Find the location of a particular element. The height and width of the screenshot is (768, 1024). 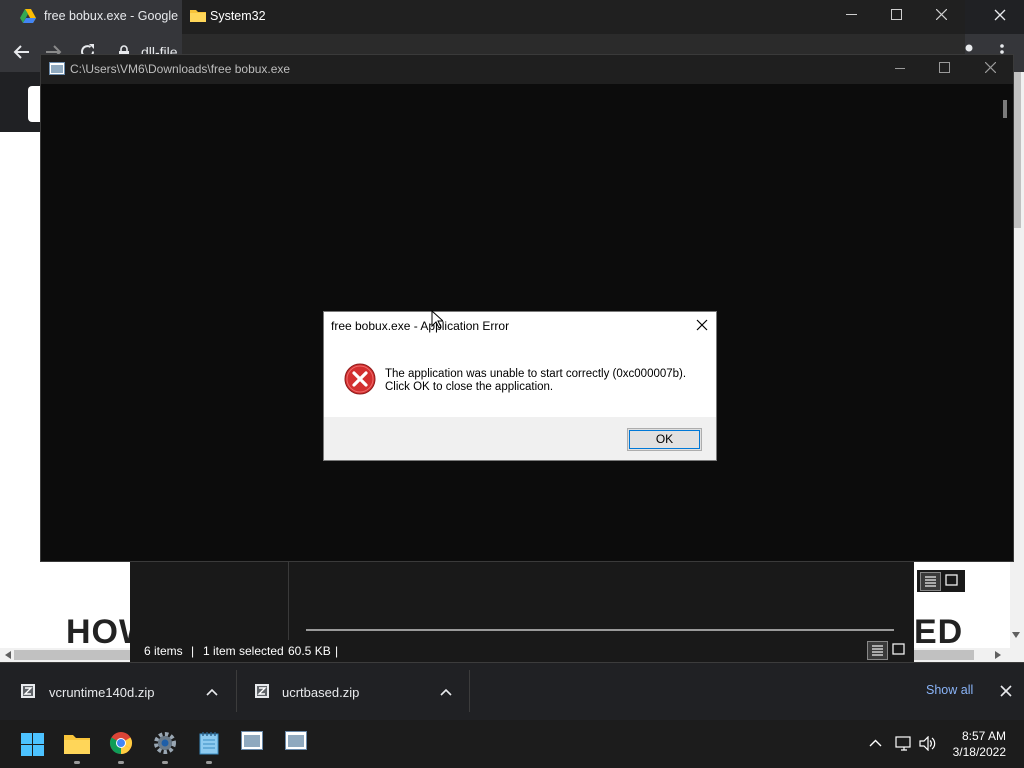

explorer-minimize-icon is located at coordinates (851, 14).